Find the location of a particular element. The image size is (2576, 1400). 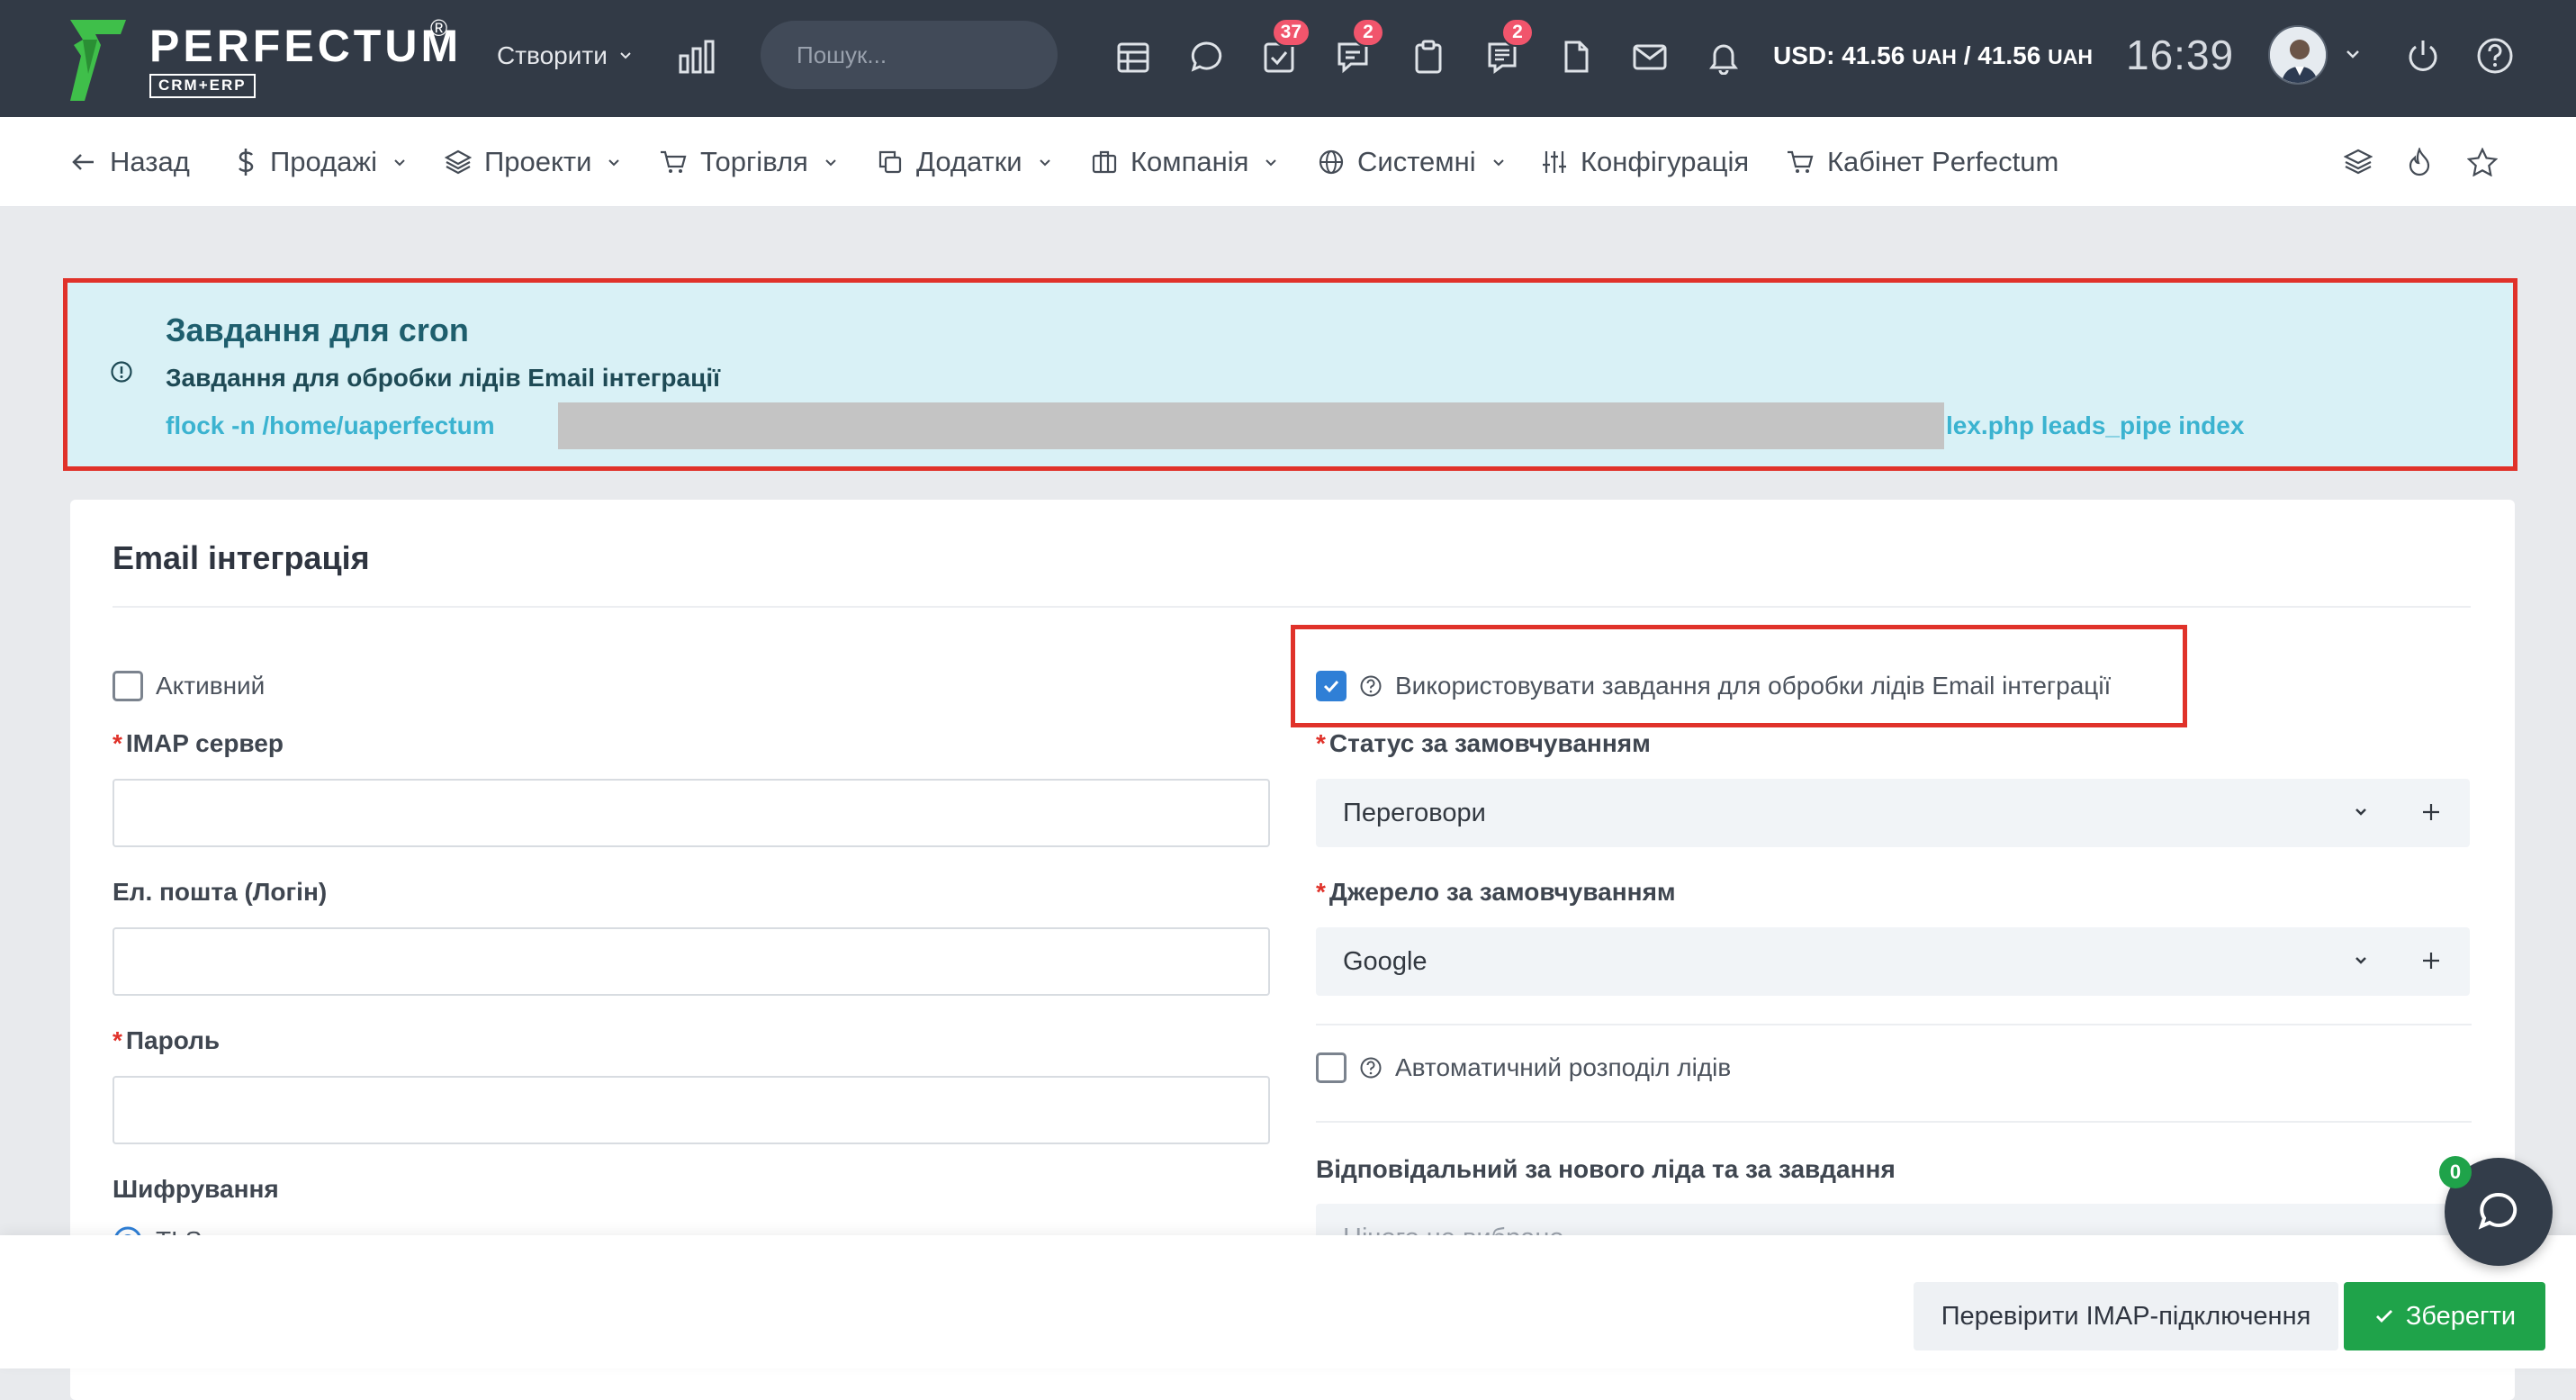

nav-cabinet: Кабінет Perfectum is located at coordinates (1922, 162).